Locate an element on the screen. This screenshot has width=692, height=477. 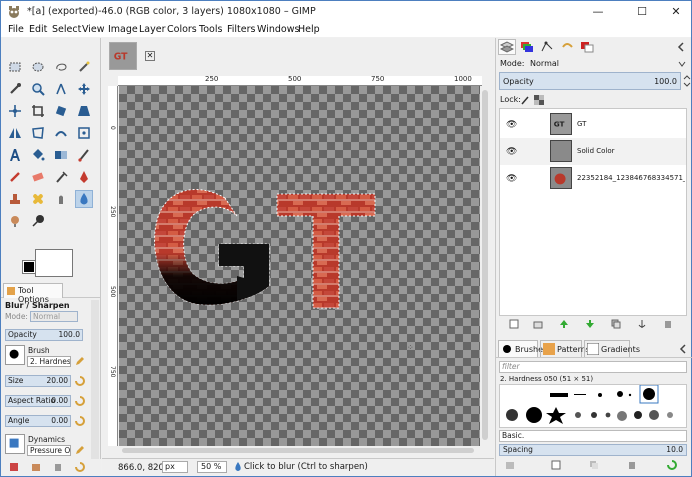
foreground-color is located at coordinates (54, 263).